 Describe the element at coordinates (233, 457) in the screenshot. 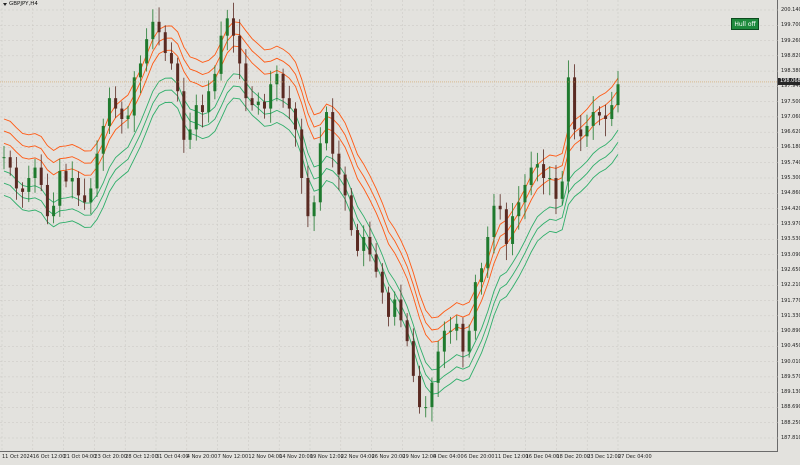

I see `time-tick-label: 7 Nov 12:00` at that location.